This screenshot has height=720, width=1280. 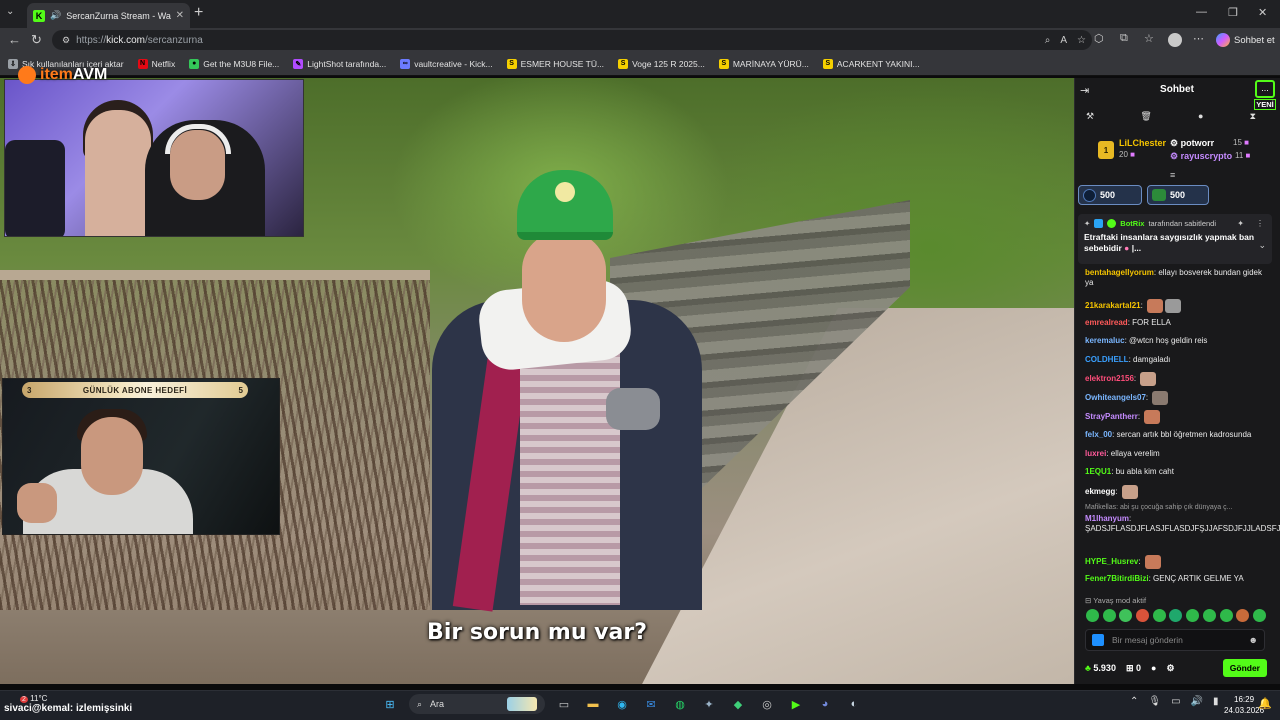 I want to click on edge-icon: ◉, so click(x=622, y=704).